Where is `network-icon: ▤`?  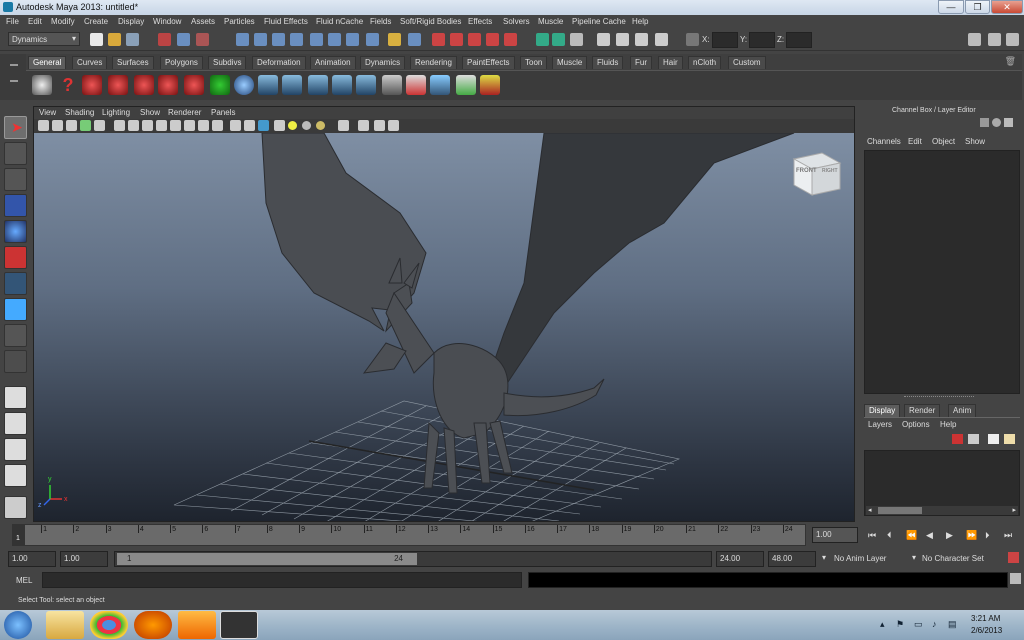 network-icon: ▤ is located at coordinates (952, 624).